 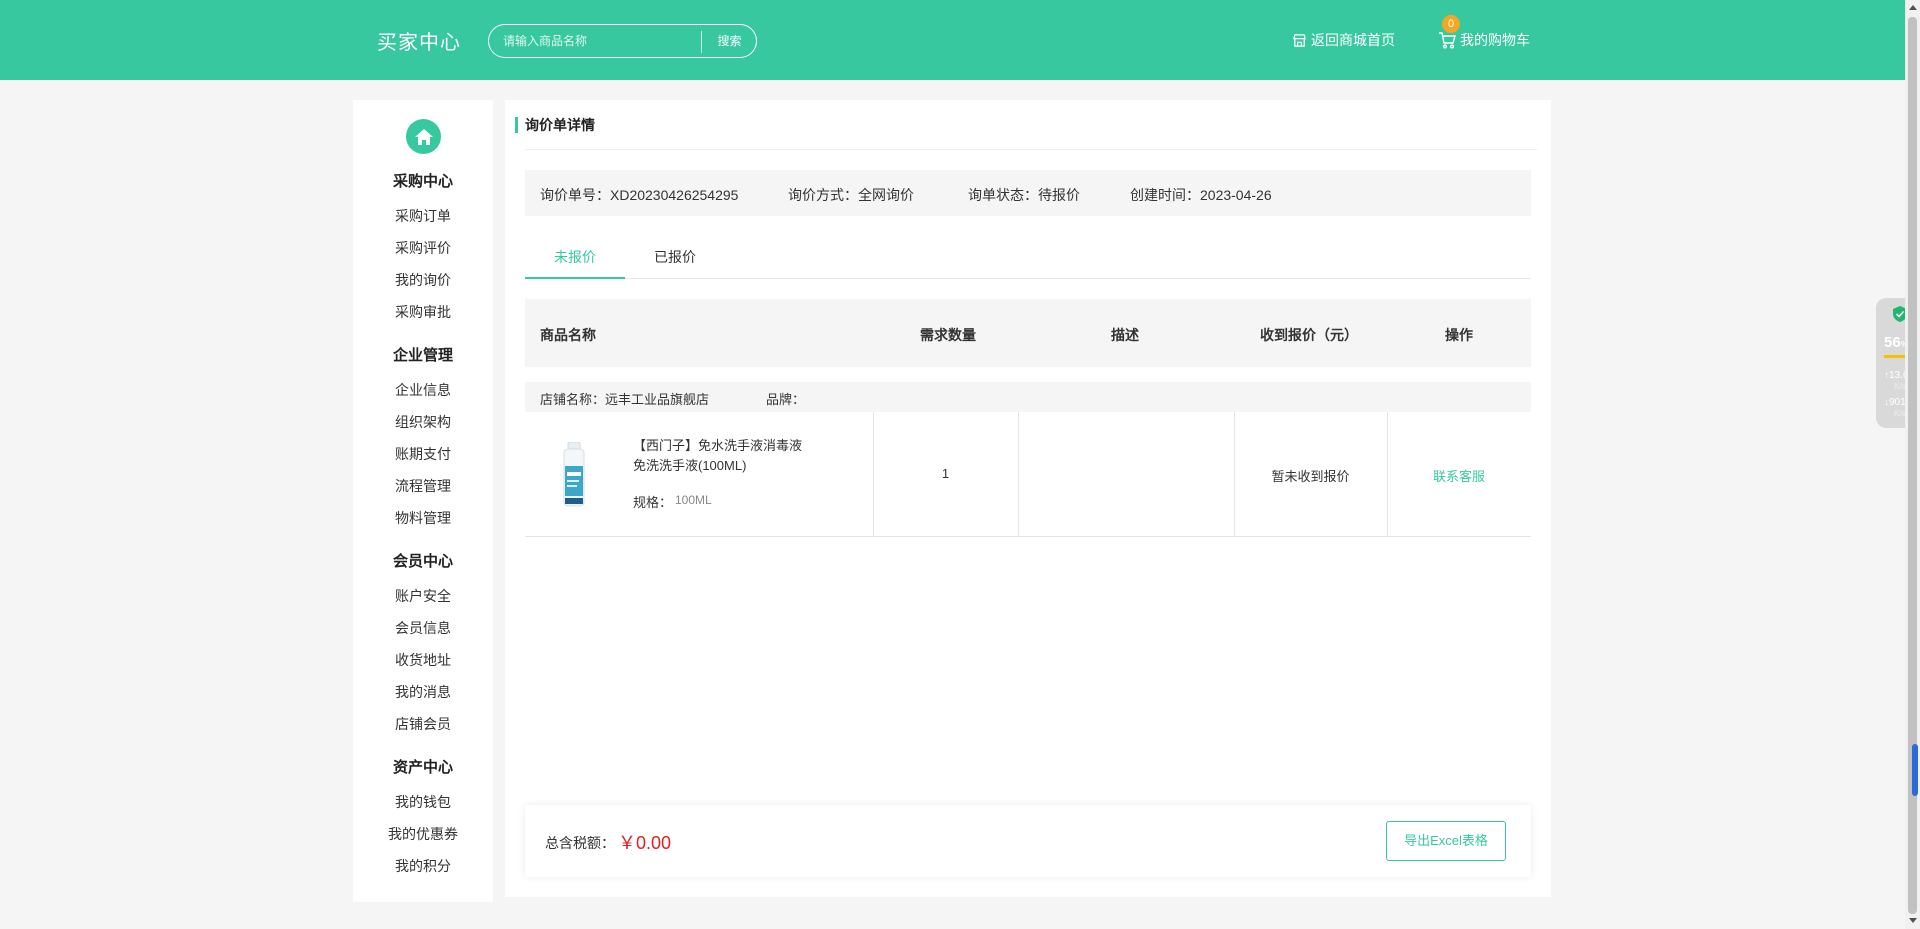 I want to click on inquiry-method: 询价方式：全网询价, so click(x=851, y=195).